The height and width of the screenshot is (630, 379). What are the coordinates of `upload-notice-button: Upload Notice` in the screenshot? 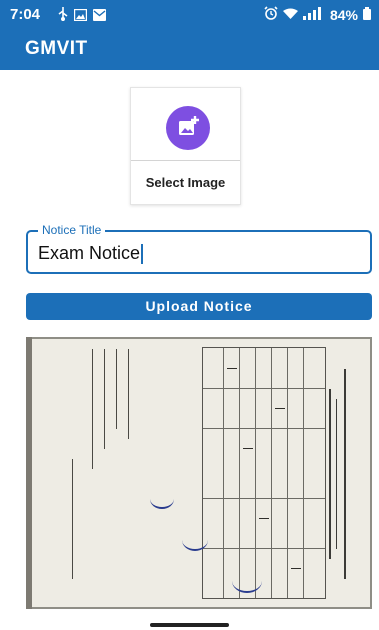 It's located at (199, 306).